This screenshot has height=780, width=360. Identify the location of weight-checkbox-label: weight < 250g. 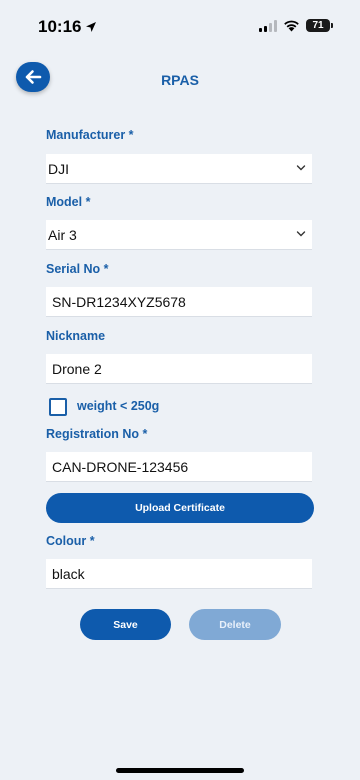
(118, 406).